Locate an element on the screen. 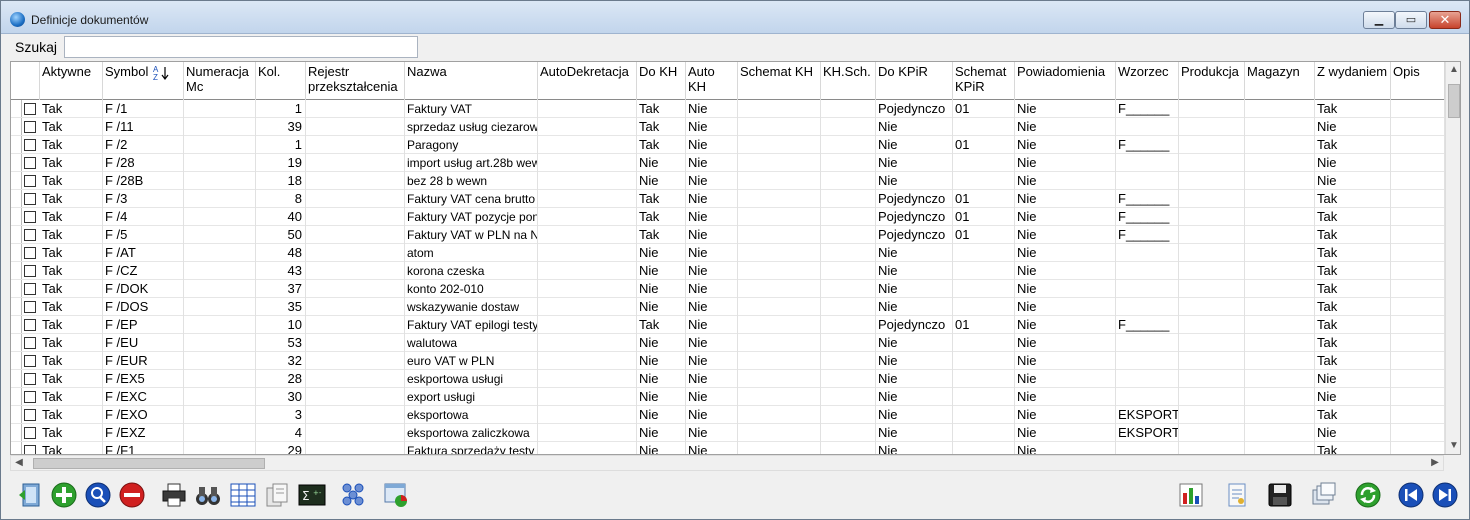 This screenshot has height=520, width=1470. table-row: Tak F /AT 48 atom Nie Nie Nie Nie Tak is located at coordinates (728, 253).